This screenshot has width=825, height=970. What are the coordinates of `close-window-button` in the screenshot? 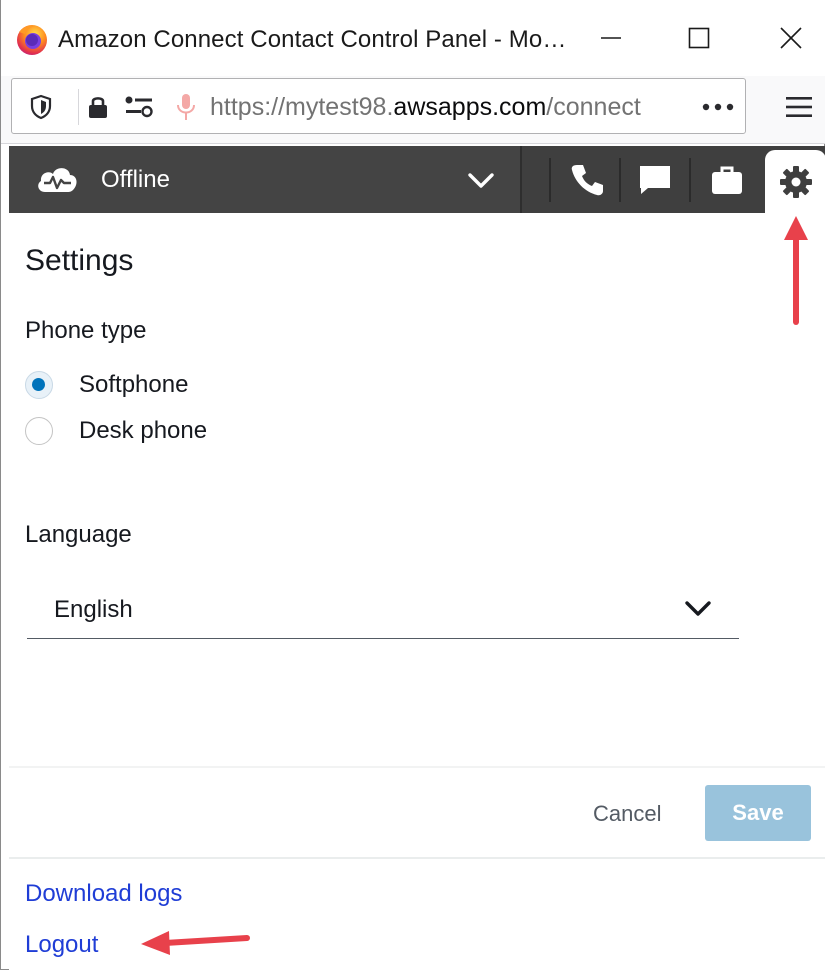 It's located at (791, 38).